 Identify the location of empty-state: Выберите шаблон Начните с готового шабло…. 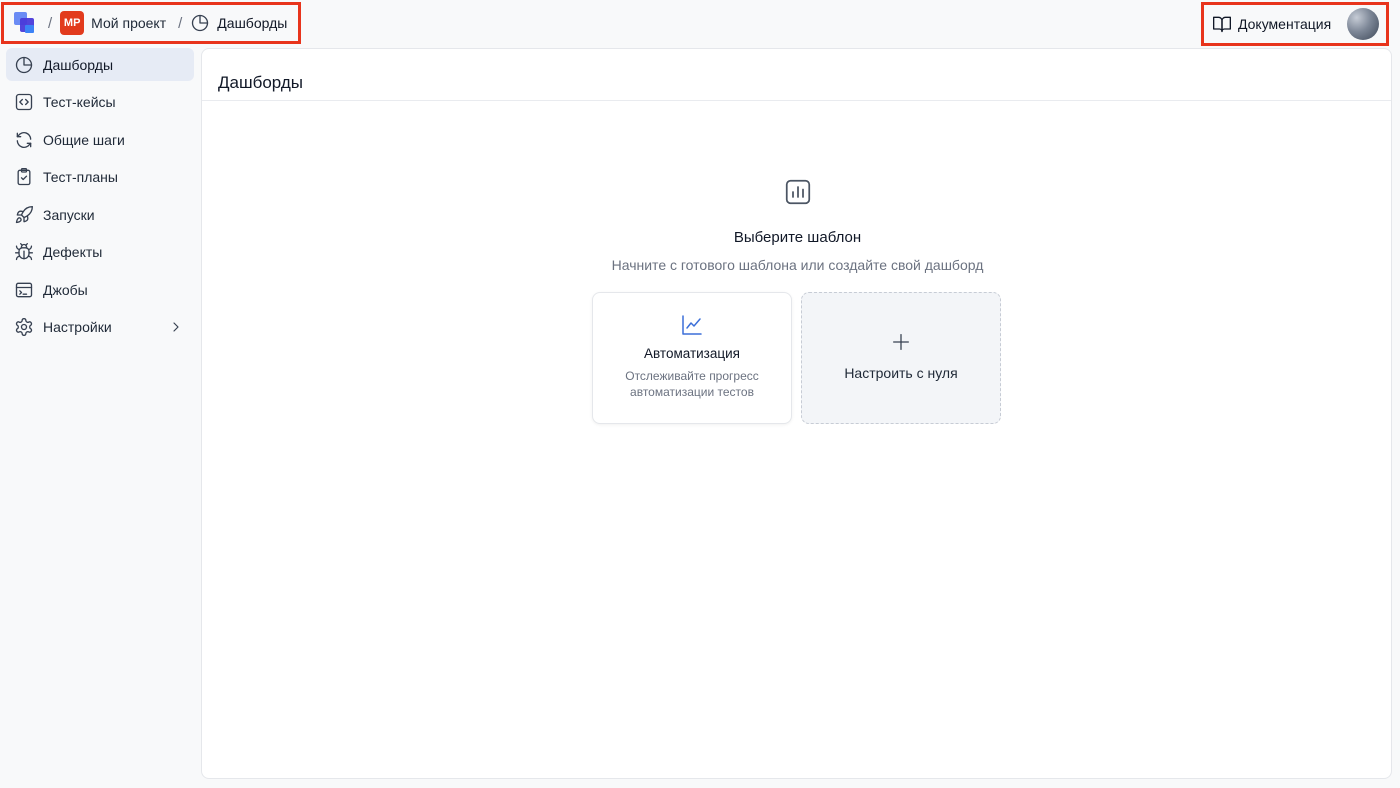
(797, 225).